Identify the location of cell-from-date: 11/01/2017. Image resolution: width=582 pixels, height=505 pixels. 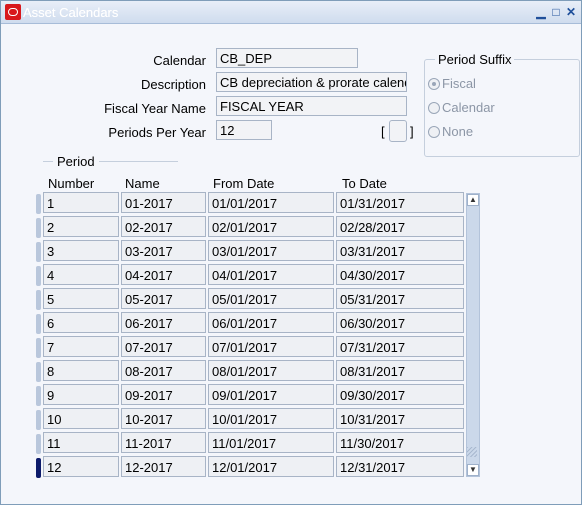
(271, 442).